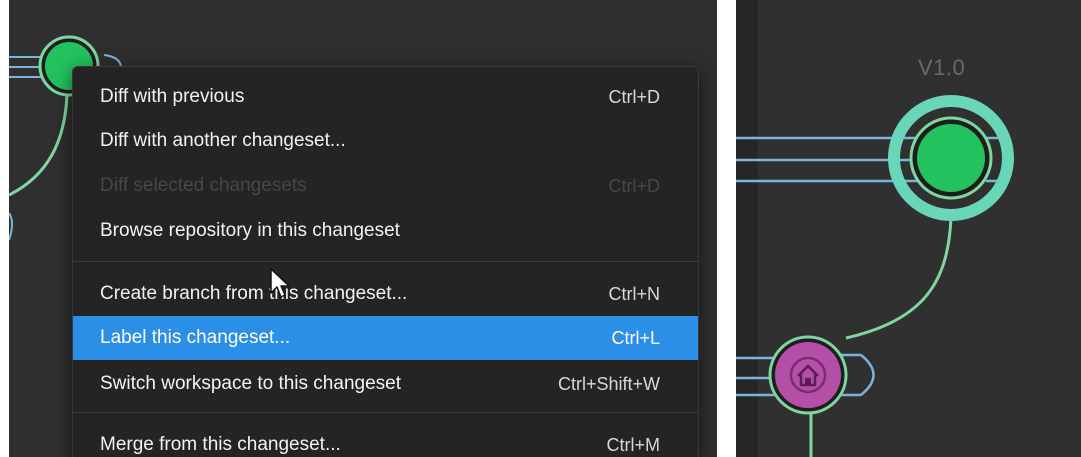 This screenshot has width=1081, height=457. What do you see at coordinates (172, 96) in the screenshot?
I see `menu-item-label: Diff with previous` at bounding box center [172, 96].